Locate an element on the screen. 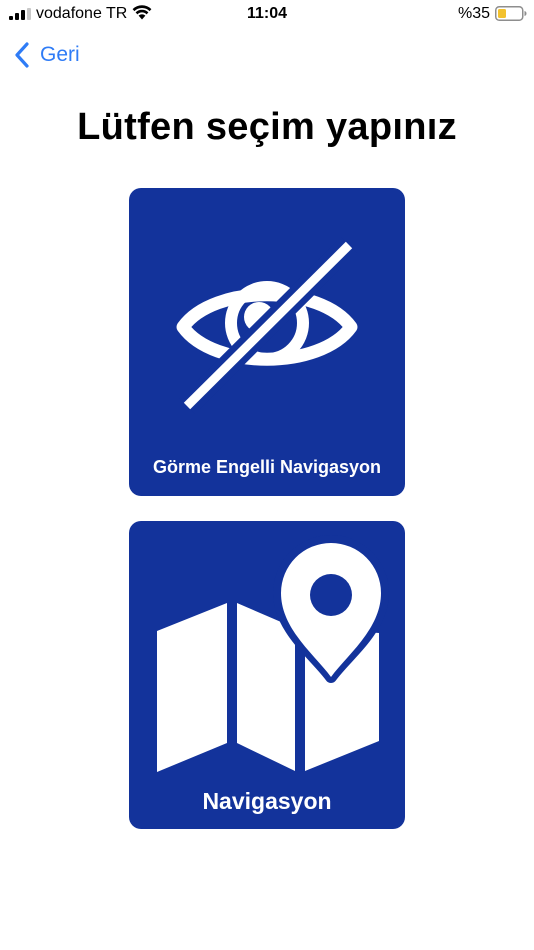  status-bar: vodafone TR 11:04 %35 is located at coordinates (267, 14).